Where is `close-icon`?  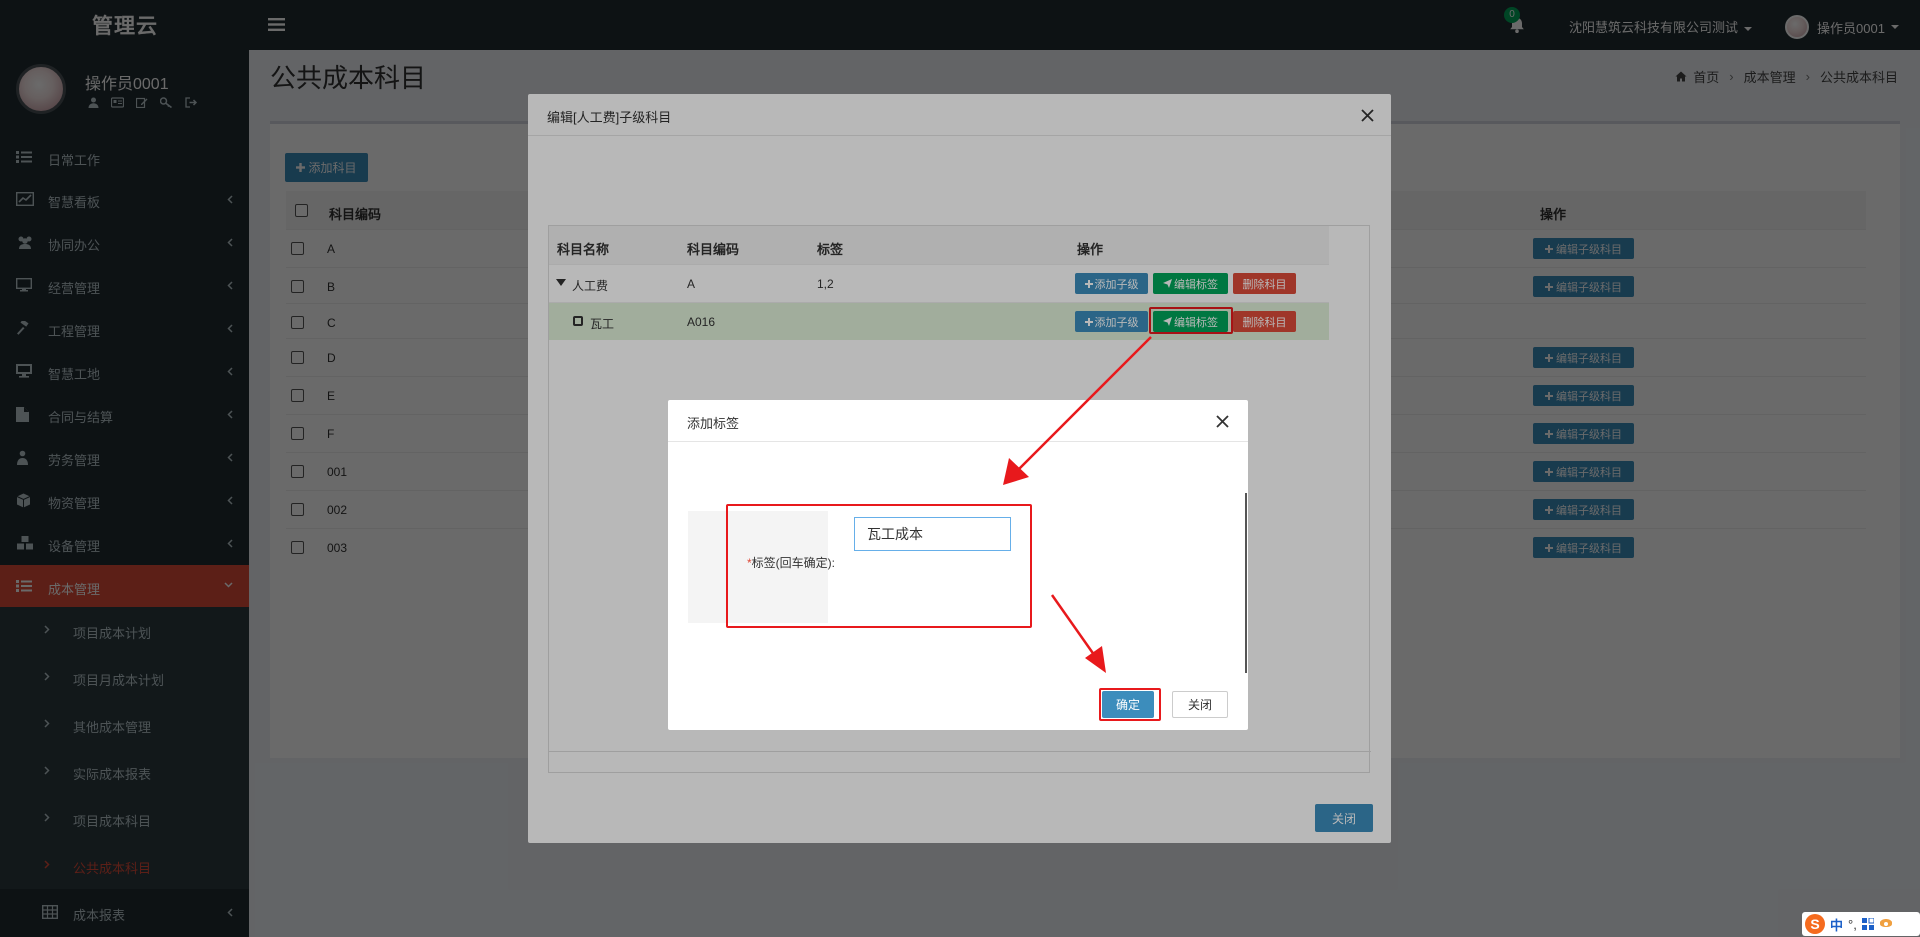 close-icon is located at coordinates (1222, 421).